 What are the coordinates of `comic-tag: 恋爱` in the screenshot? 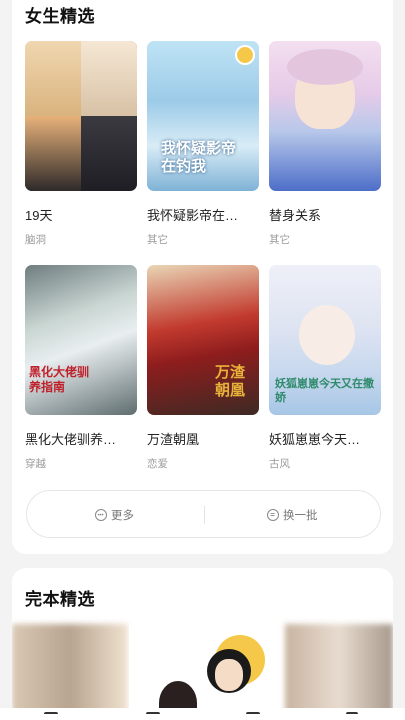 It's located at (157, 464).